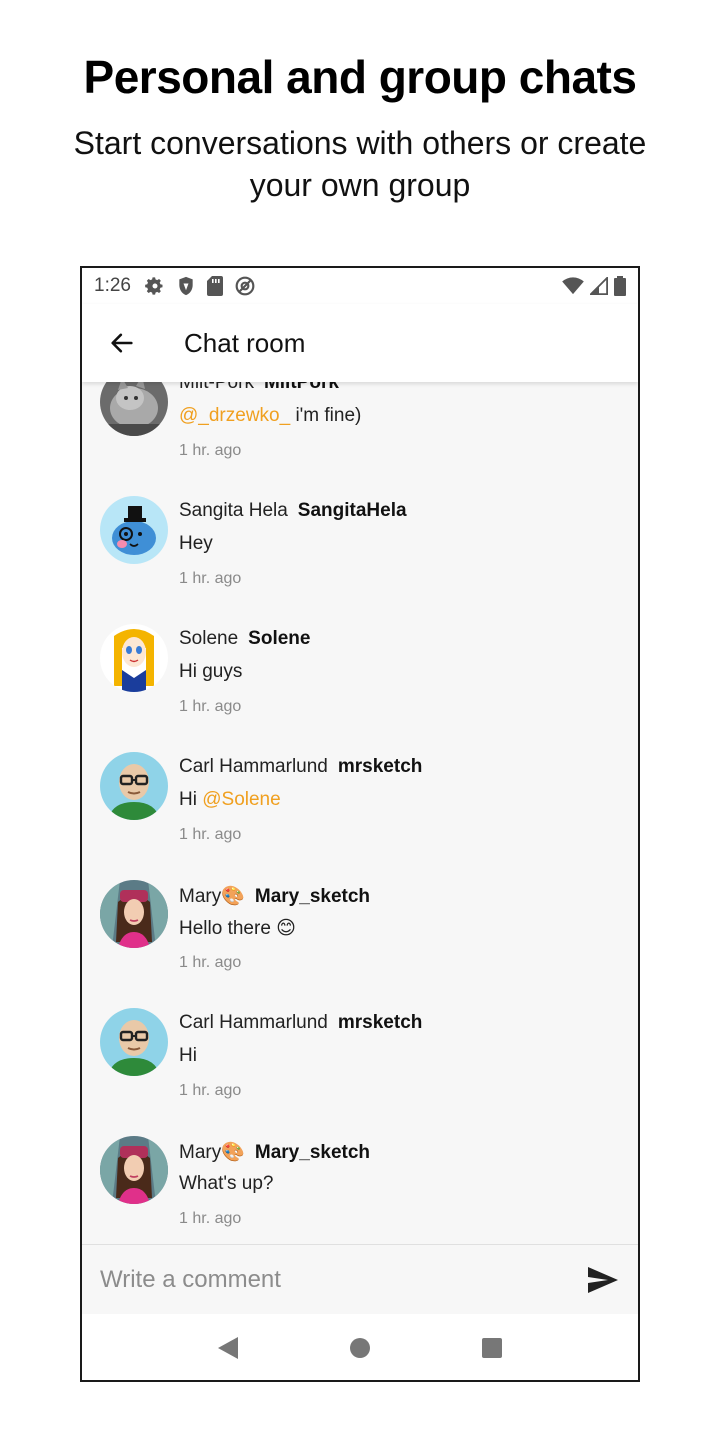 This screenshot has width=720, height=1440. I want to click on message-text: Hello there 😊, so click(237, 928).